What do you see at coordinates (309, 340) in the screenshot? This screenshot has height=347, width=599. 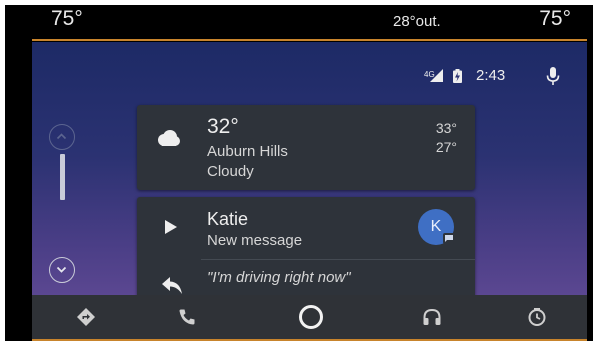 I see `bottom-accent-line` at bounding box center [309, 340].